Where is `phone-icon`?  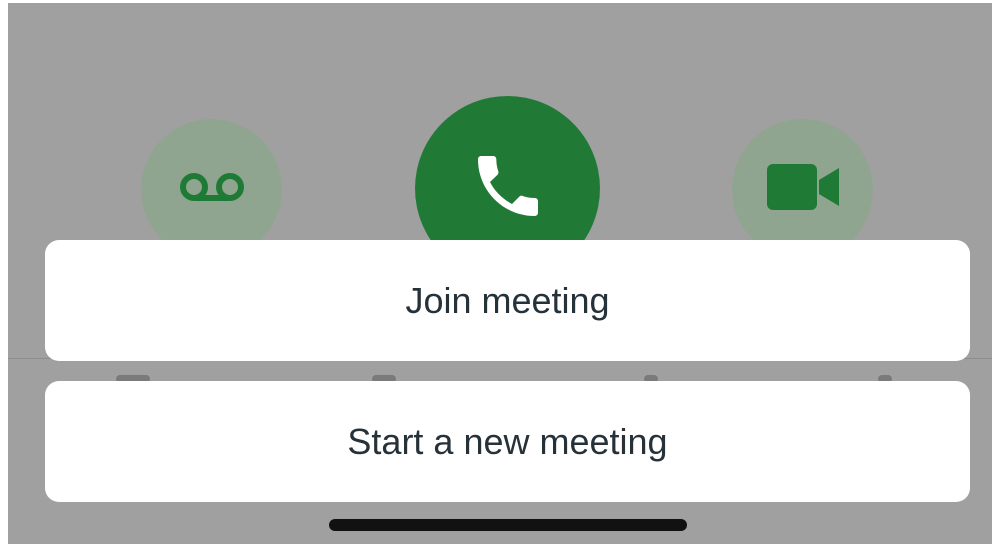
phone-icon is located at coordinates (508, 188).